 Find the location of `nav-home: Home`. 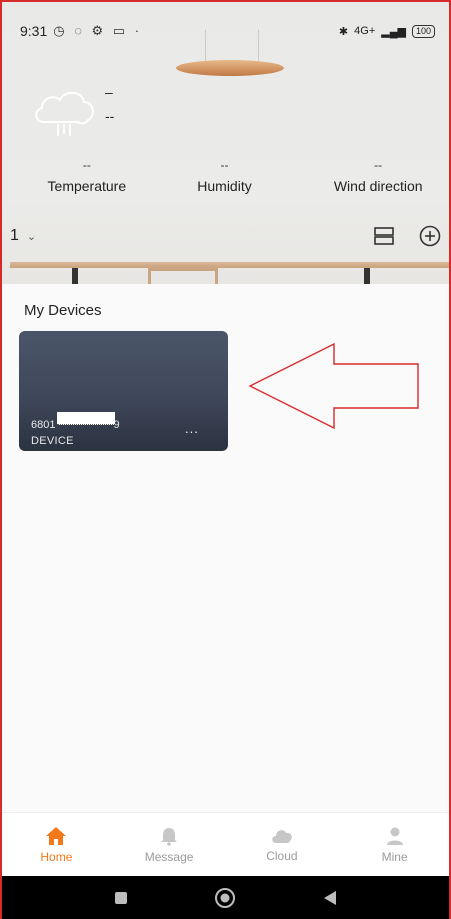

nav-home: Home is located at coordinates (56, 844).